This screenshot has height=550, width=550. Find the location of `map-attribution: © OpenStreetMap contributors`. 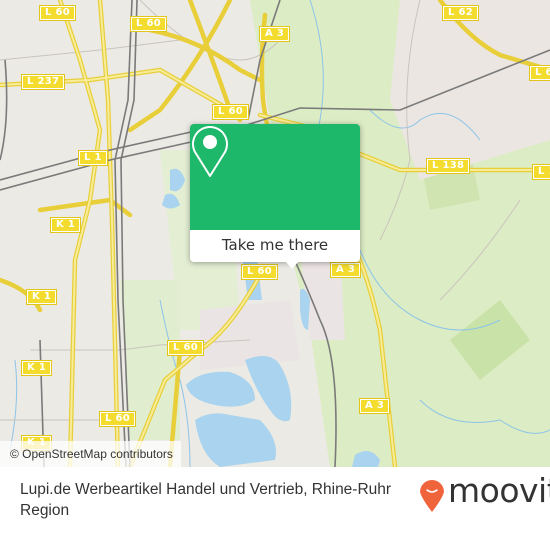

map-attribution: © OpenStreetMap contributors is located at coordinates (90, 454).